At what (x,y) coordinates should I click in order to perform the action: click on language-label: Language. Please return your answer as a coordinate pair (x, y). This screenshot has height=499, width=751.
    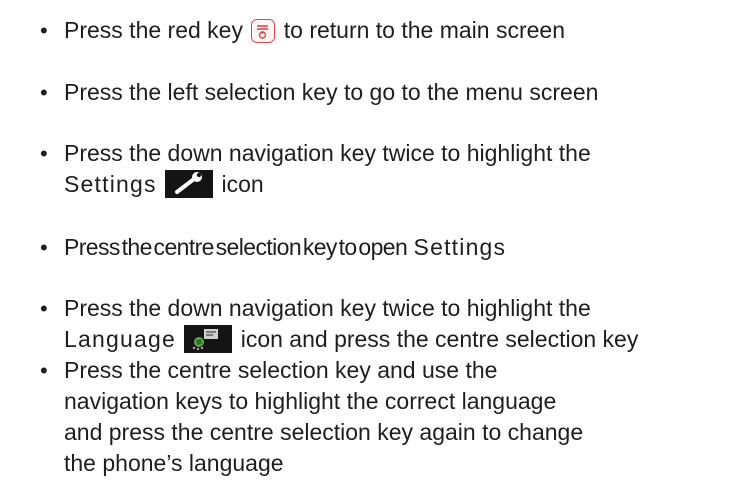
    Looking at the image, I should click on (120, 339).